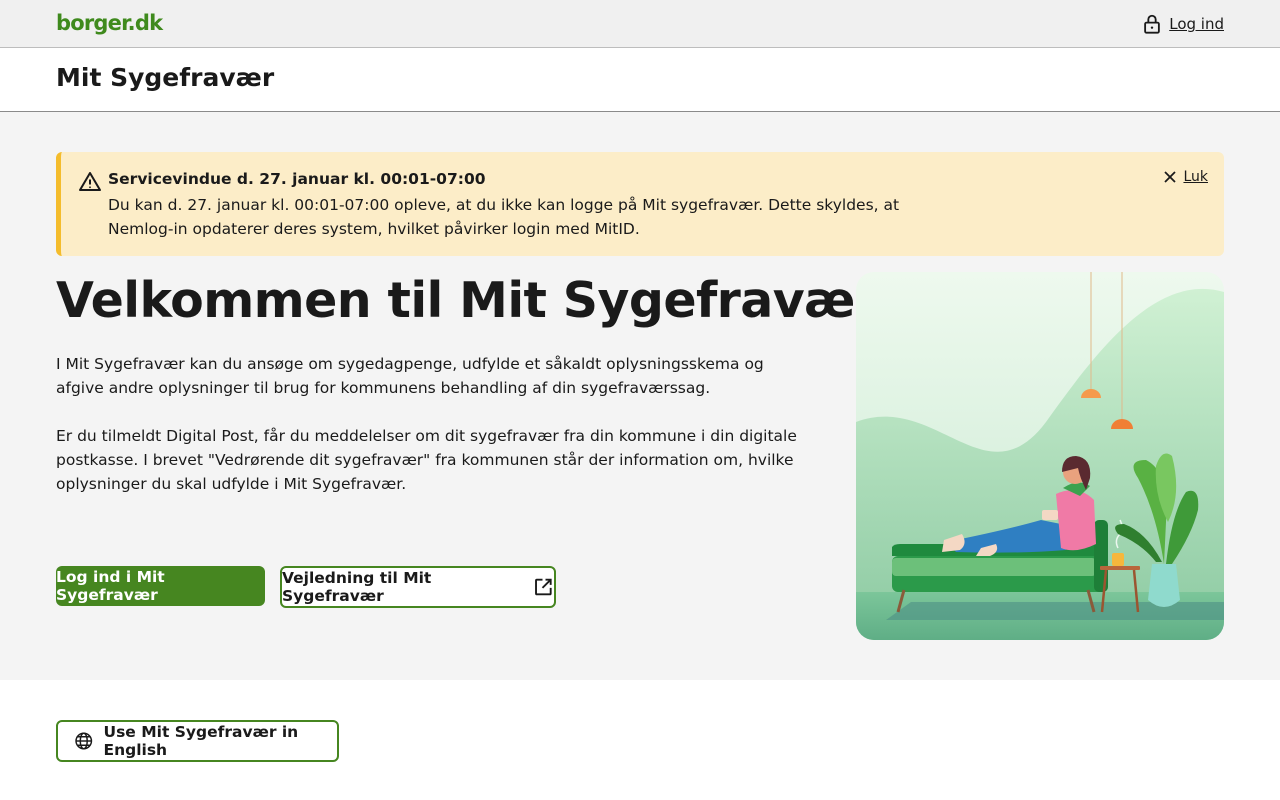 The width and height of the screenshot is (1280, 800). I want to click on close-icon, so click(1170, 177).